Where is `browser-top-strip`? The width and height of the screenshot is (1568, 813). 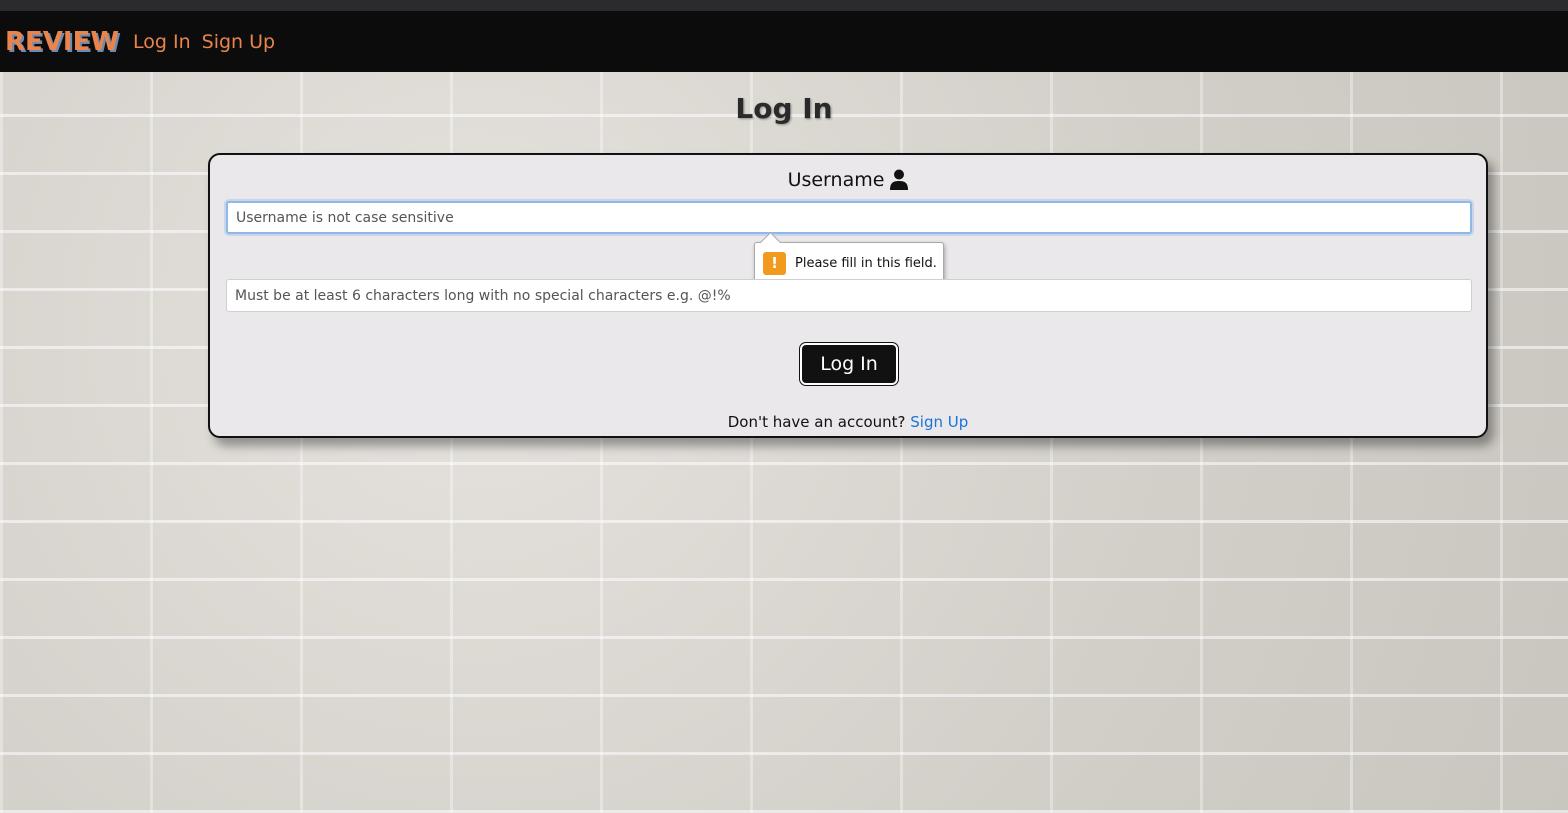
browser-top-strip is located at coordinates (784, 5).